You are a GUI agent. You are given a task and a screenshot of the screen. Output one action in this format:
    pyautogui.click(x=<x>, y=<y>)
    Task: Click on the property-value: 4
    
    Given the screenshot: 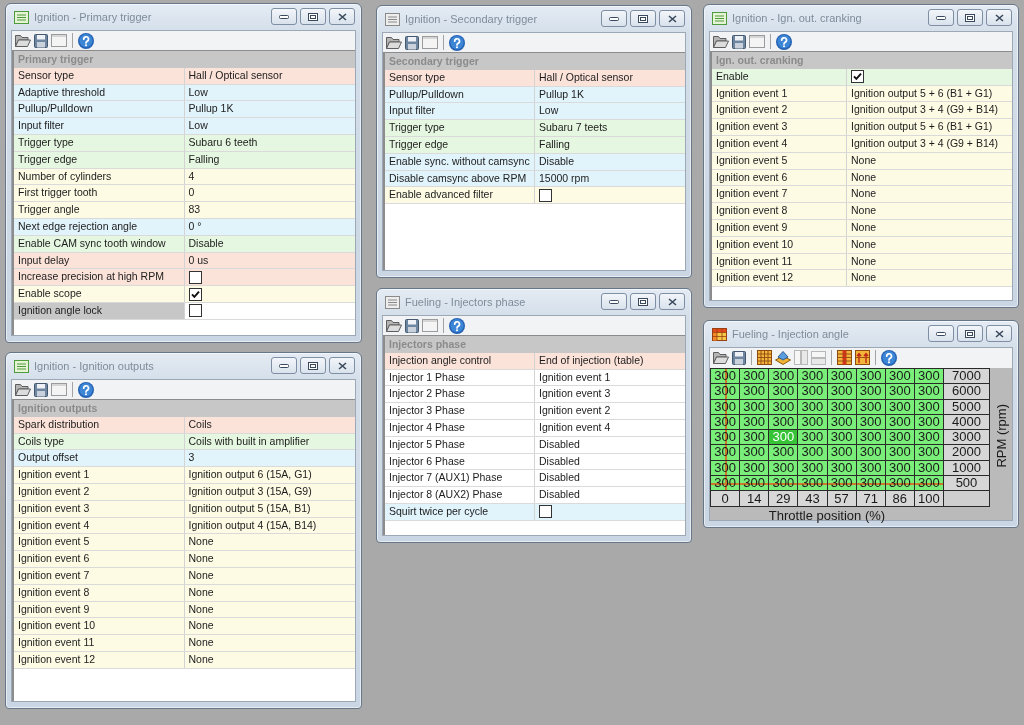 What is the action you would take?
    pyautogui.click(x=269, y=176)
    